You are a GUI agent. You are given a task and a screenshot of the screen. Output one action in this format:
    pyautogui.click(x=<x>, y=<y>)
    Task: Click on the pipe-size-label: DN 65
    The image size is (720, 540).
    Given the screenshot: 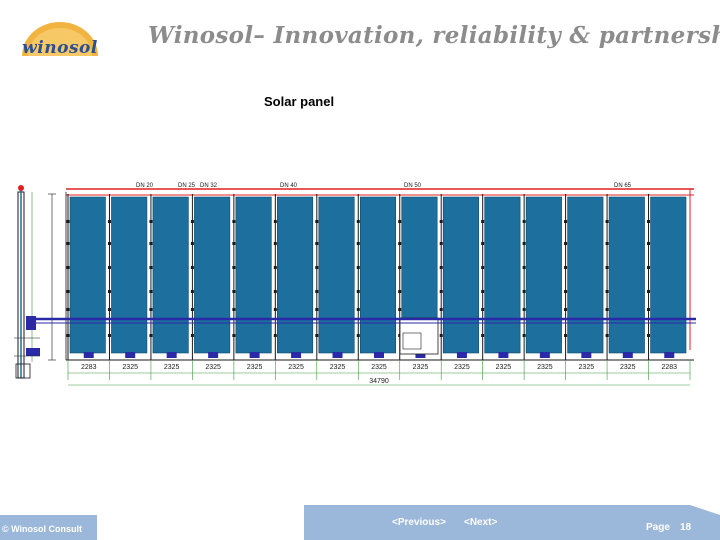 What is the action you would take?
    pyautogui.click(x=623, y=186)
    